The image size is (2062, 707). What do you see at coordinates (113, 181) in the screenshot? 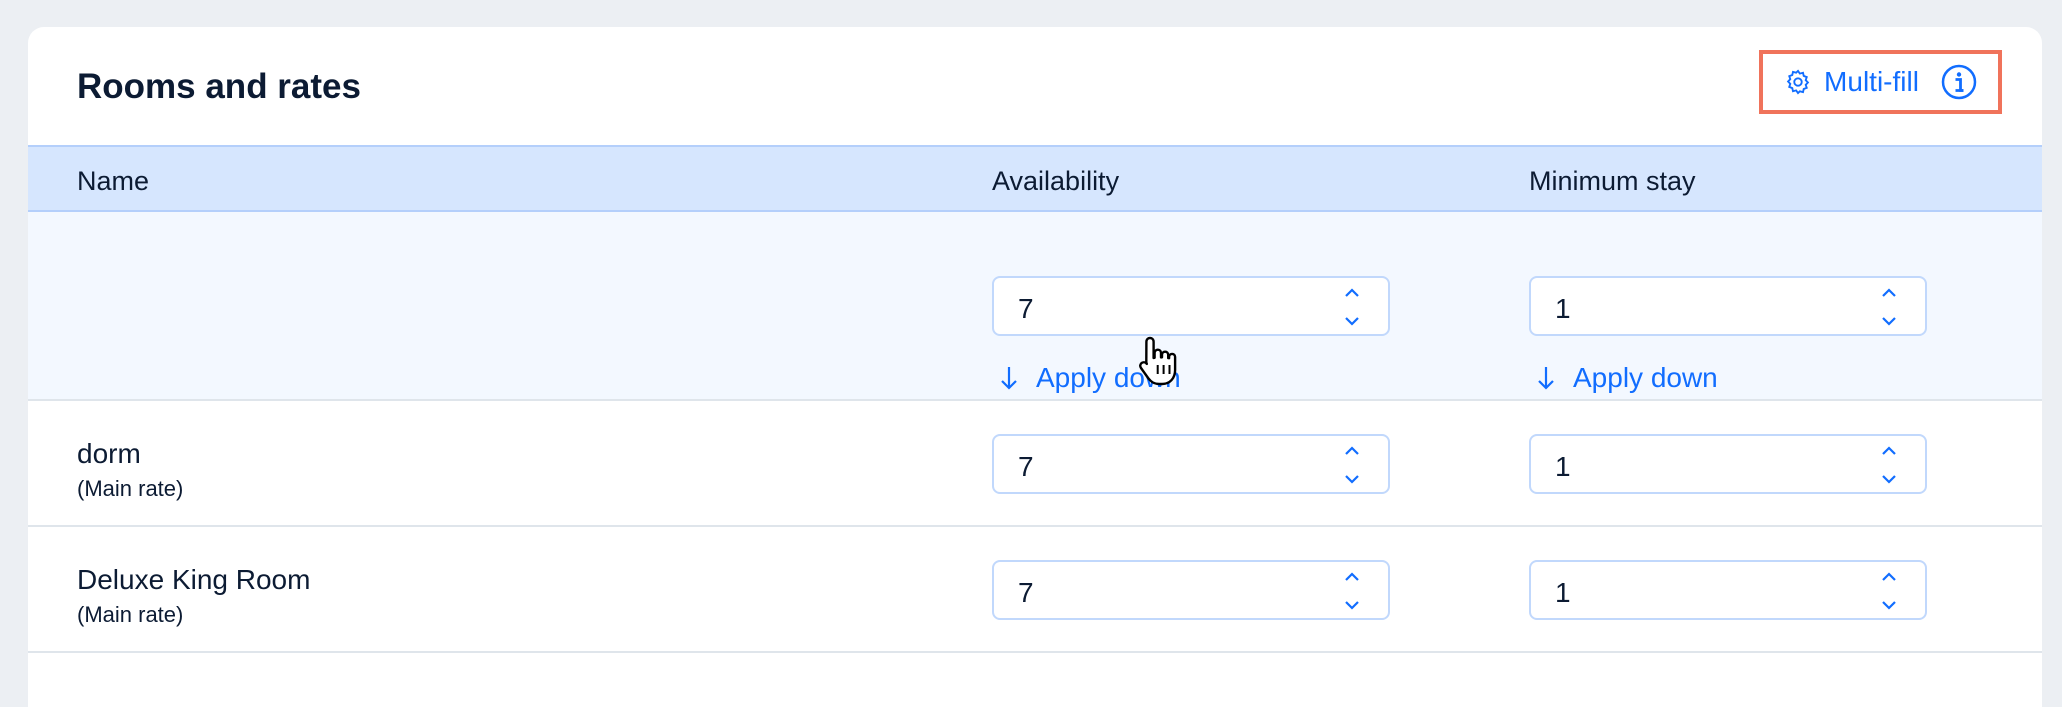
I see `column-header-name: Name` at bounding box center [113, 181].